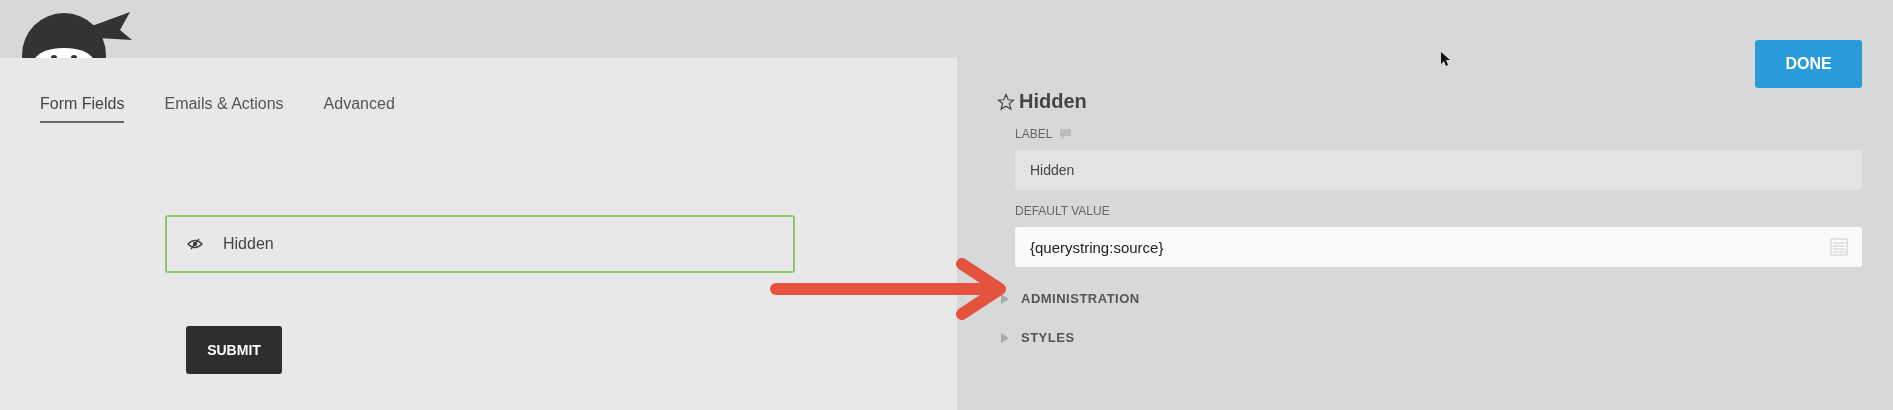  Describe the element at coordinates (359, 108) in the screenshot. I see `tab: Advanced` at that location.